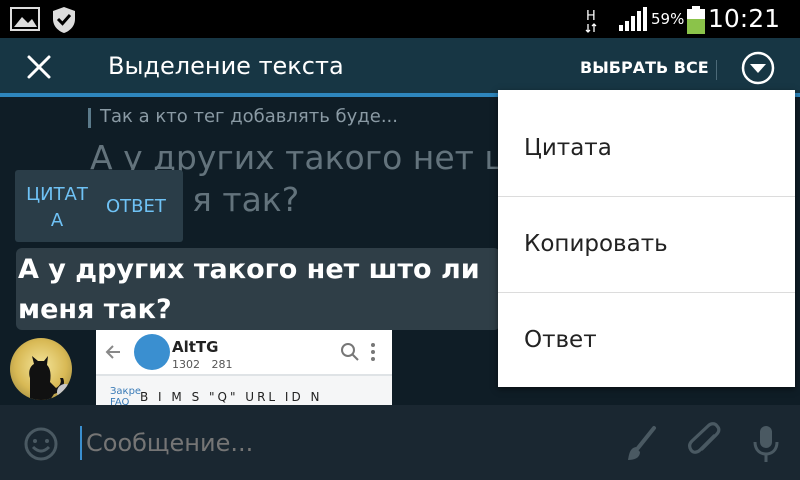  What do you see at coordinates (39, 67) in the screenshot?
I see `close-icon` at bounding box center [39, 67].